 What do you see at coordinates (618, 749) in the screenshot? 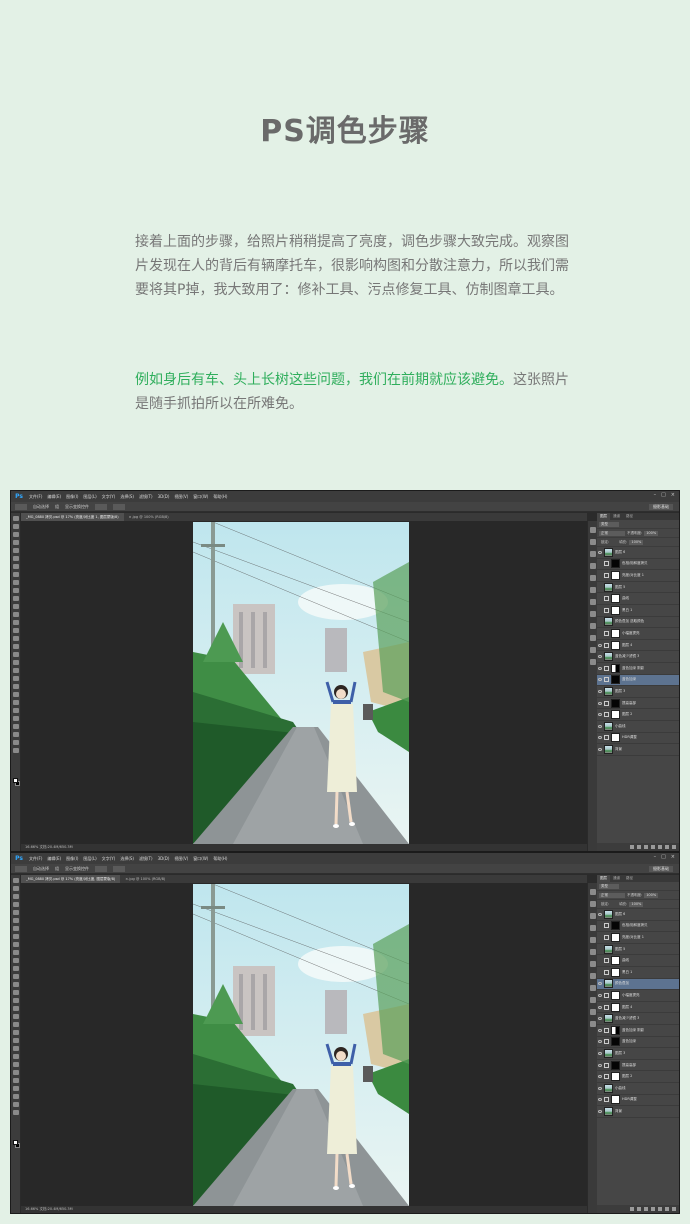
I see `layer-name: 背景` at bounding box center [618, 749].